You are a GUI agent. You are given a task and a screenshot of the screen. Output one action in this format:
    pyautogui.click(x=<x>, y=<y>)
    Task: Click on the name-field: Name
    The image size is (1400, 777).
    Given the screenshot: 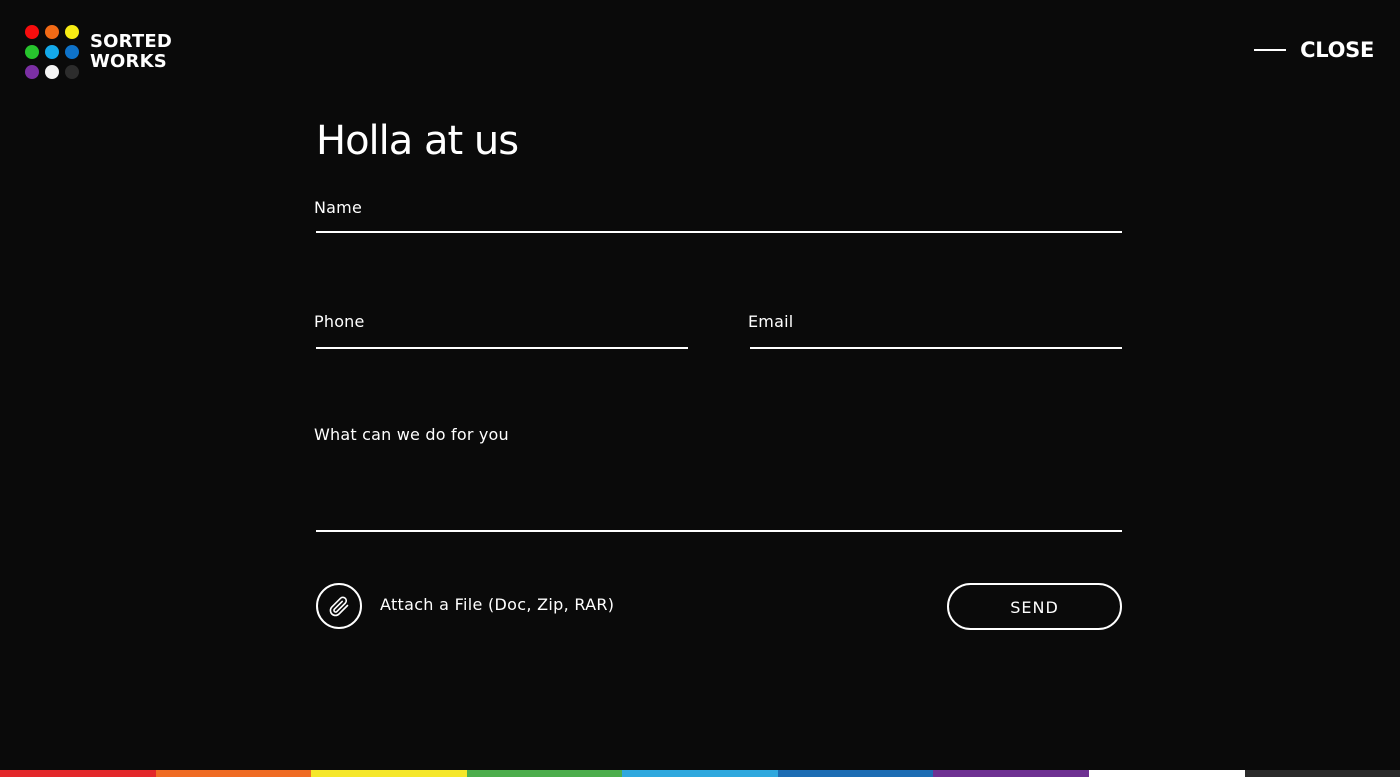 What is the action you would take?
    pyautogui.click(x=718, y=211)
    